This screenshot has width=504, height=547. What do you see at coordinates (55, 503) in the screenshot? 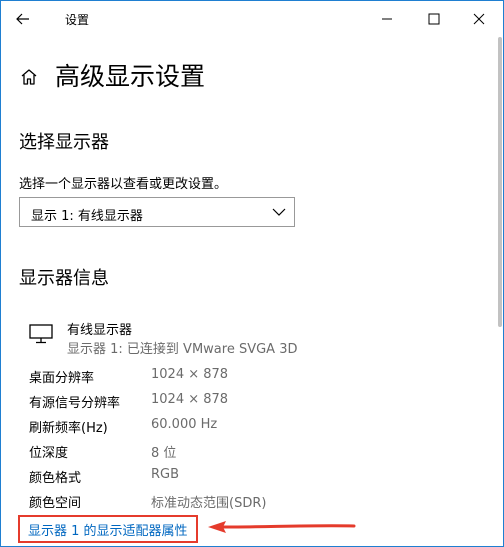
I see `info-label: 颜色空间` at bounding box center [55, 503].